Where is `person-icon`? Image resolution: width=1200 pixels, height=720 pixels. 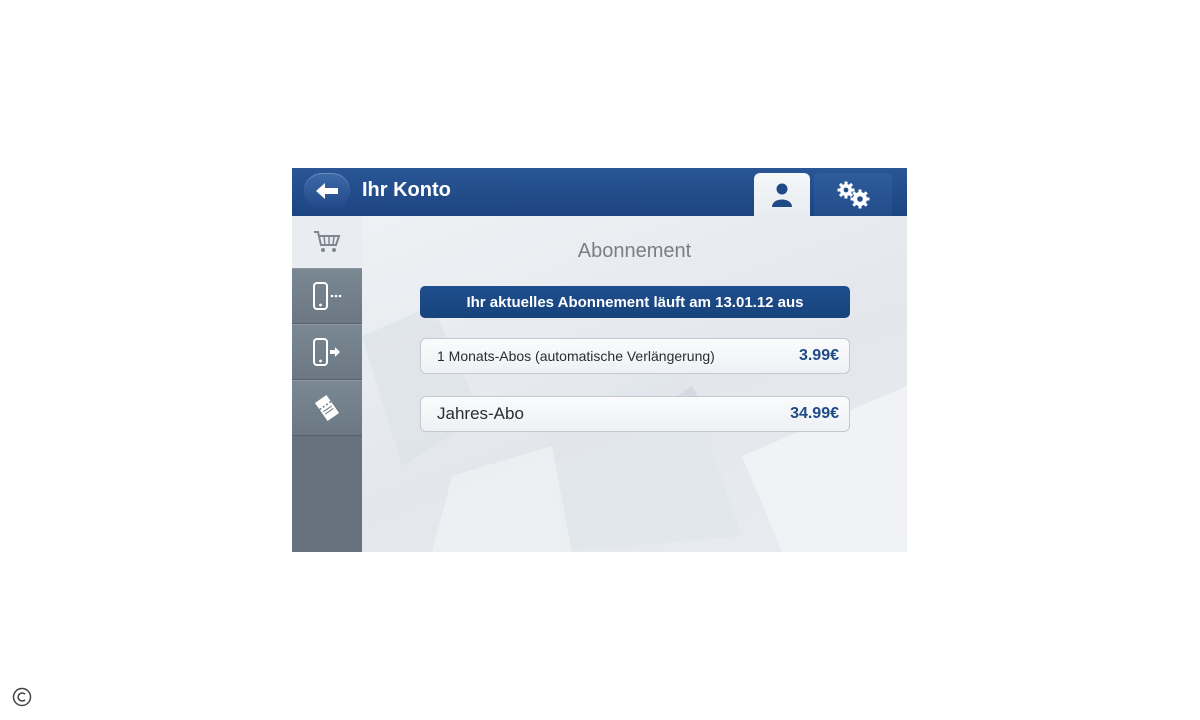 person-icon is located at coordinates (782, 195).